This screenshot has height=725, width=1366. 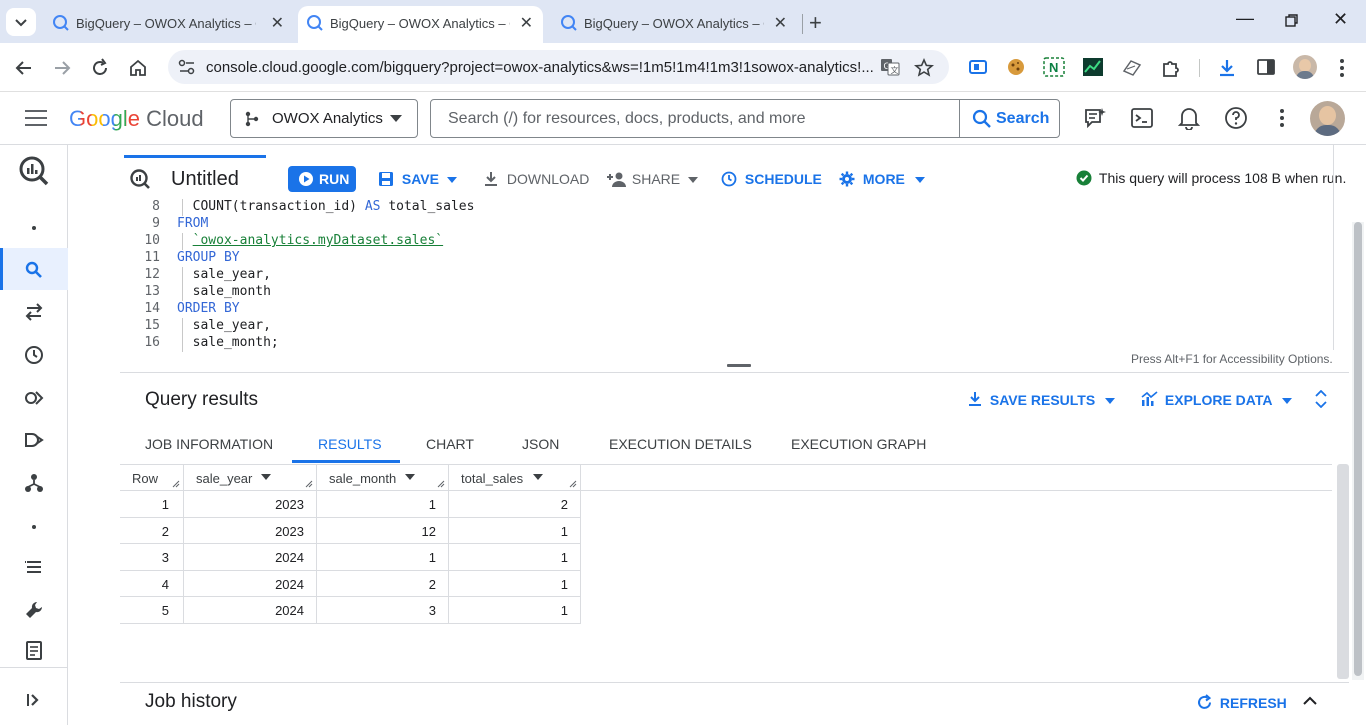 What do you see at coordinates (515, 478) in the screenshot?
I see `column-header-total-sales: total_sales` at bounding box center [515, 478].